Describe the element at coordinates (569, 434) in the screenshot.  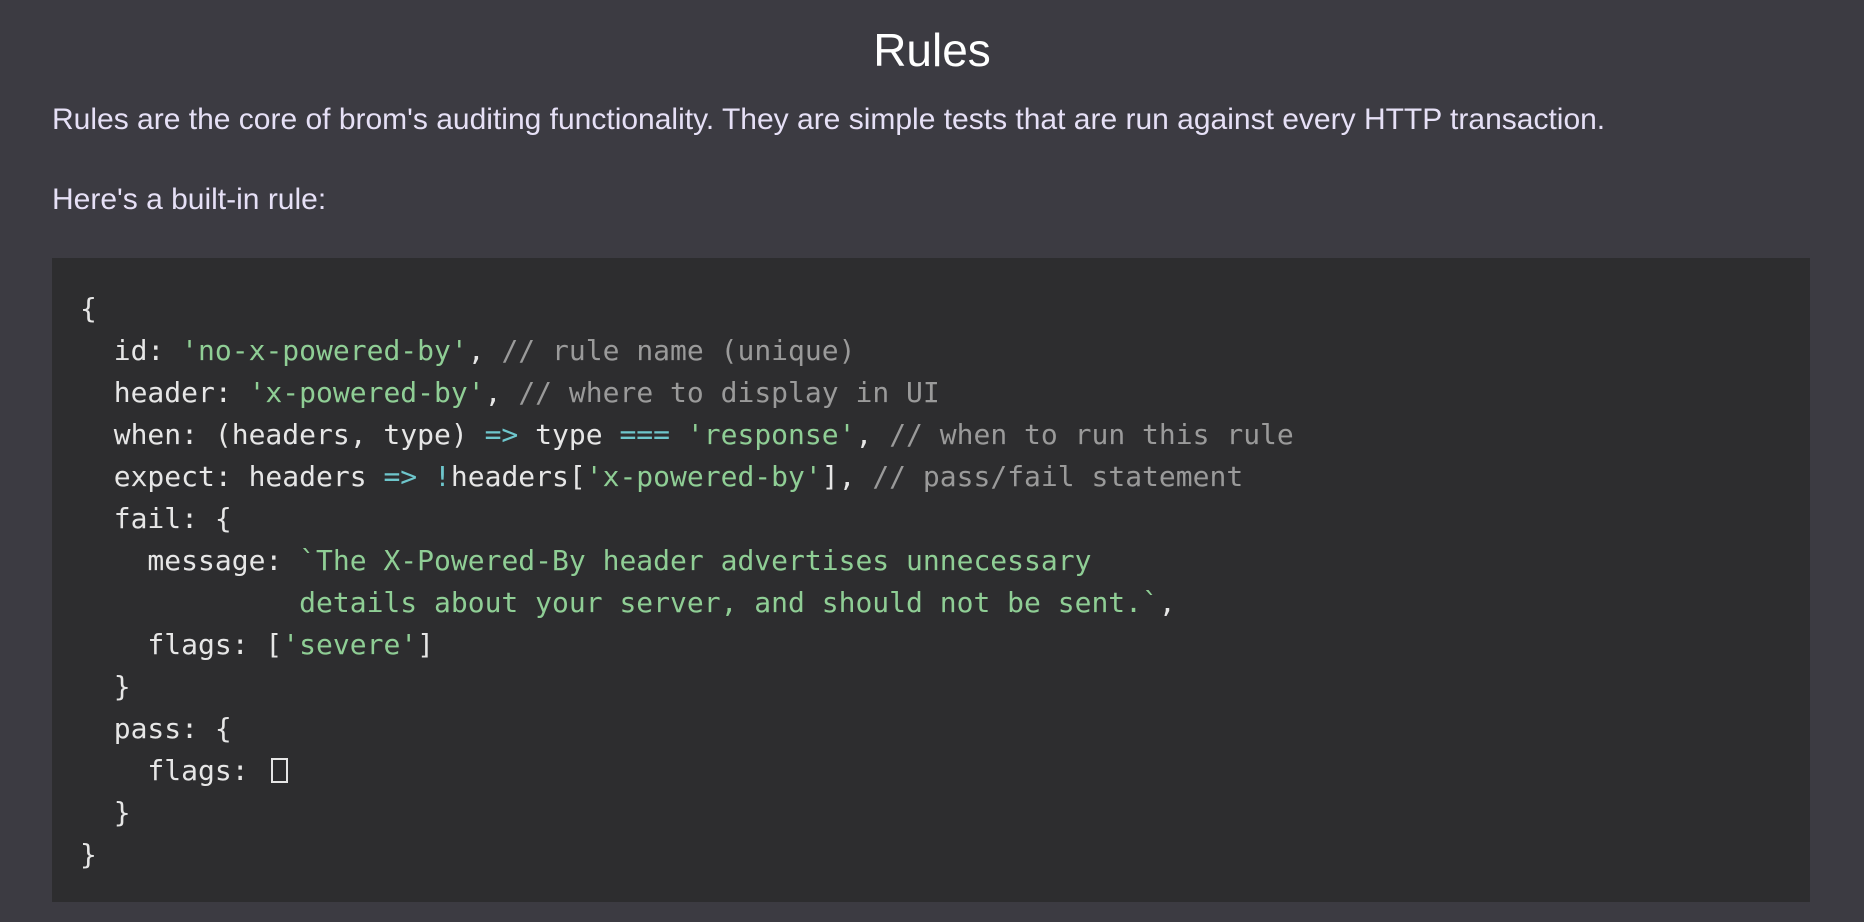
I see `code-text: type` at that location.